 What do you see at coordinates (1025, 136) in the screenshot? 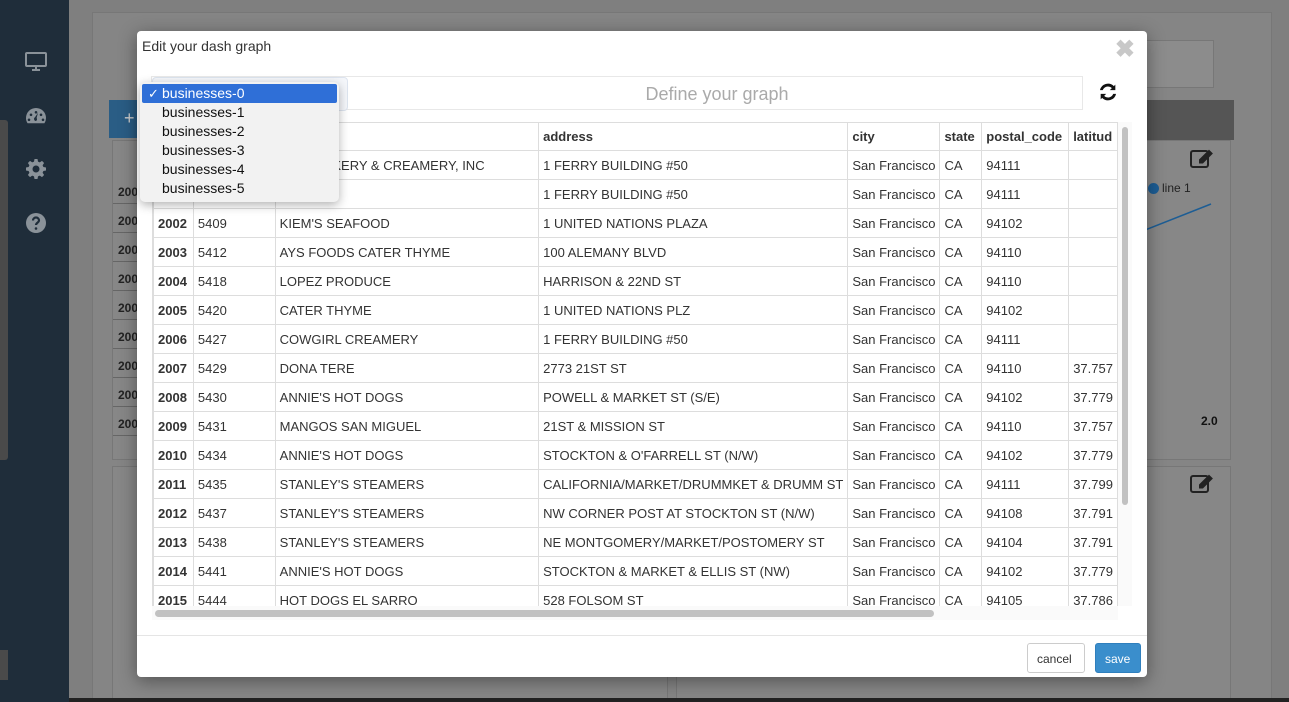
I see `column-header: postal_code` at bounding box center [1025, 136].